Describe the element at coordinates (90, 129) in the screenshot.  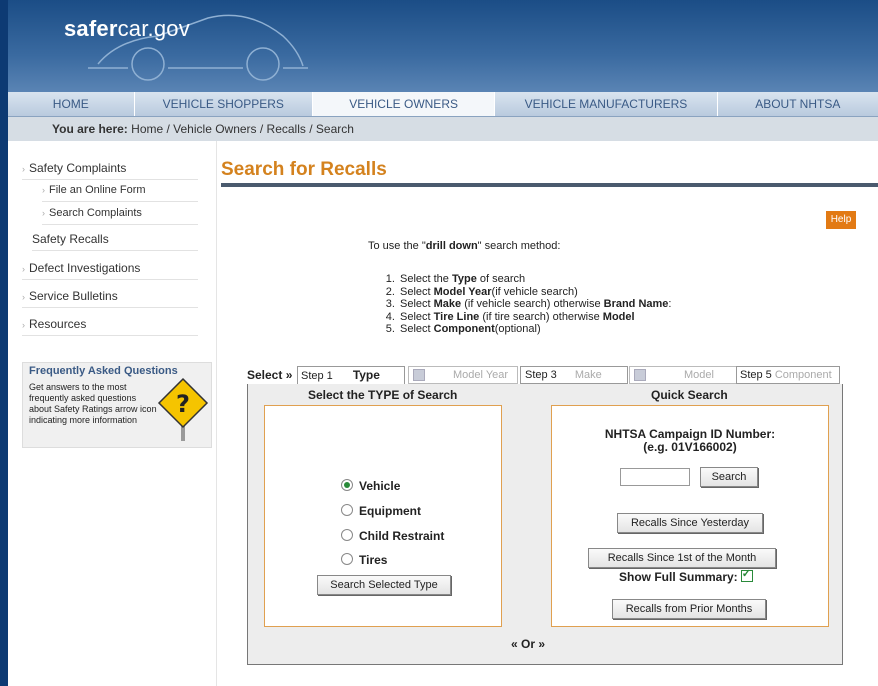
I see `breadcrumb-prefix: You are here:` at that location.